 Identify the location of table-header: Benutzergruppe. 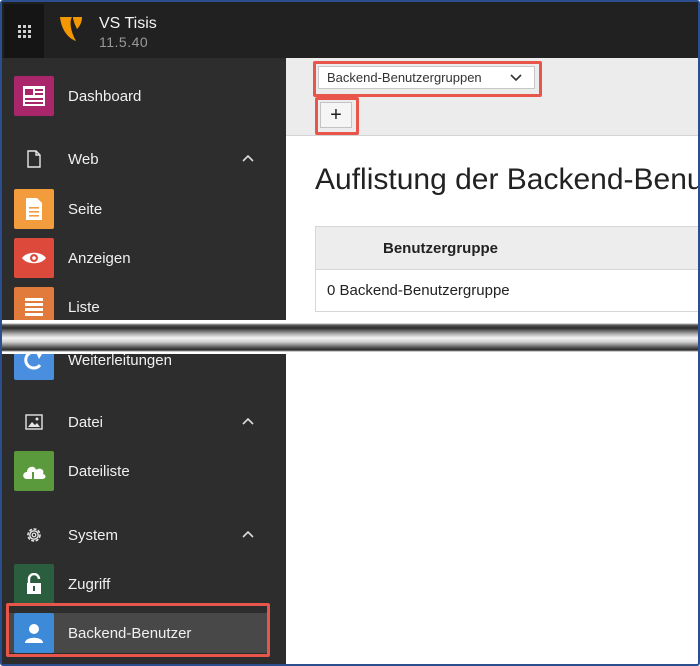
(506, 248).